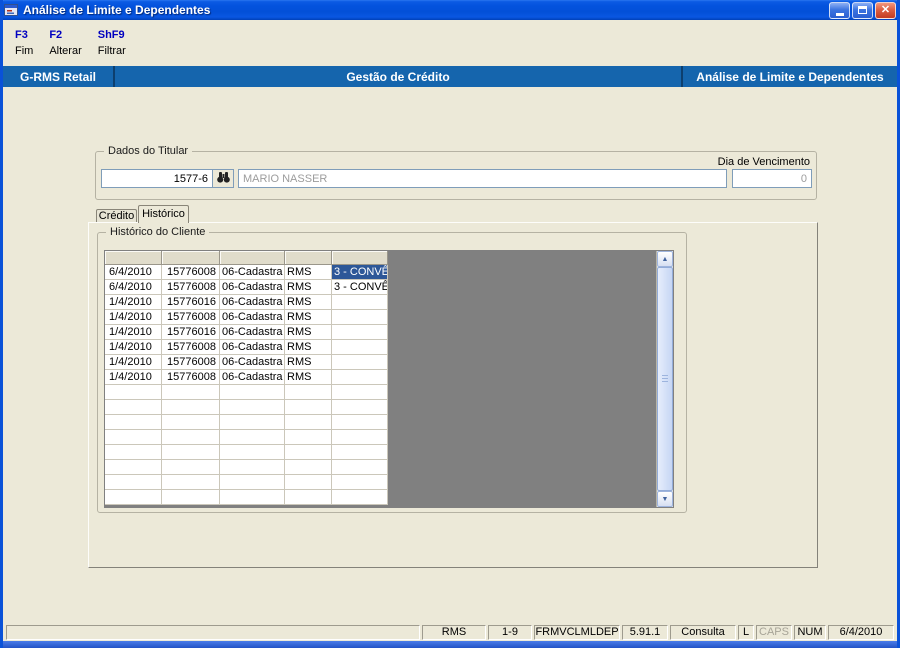  Describe the element at coordinates (450, 10) in the screenshot. I see `titlebar: Análise de Limite e Dependentes ✕` at that location.